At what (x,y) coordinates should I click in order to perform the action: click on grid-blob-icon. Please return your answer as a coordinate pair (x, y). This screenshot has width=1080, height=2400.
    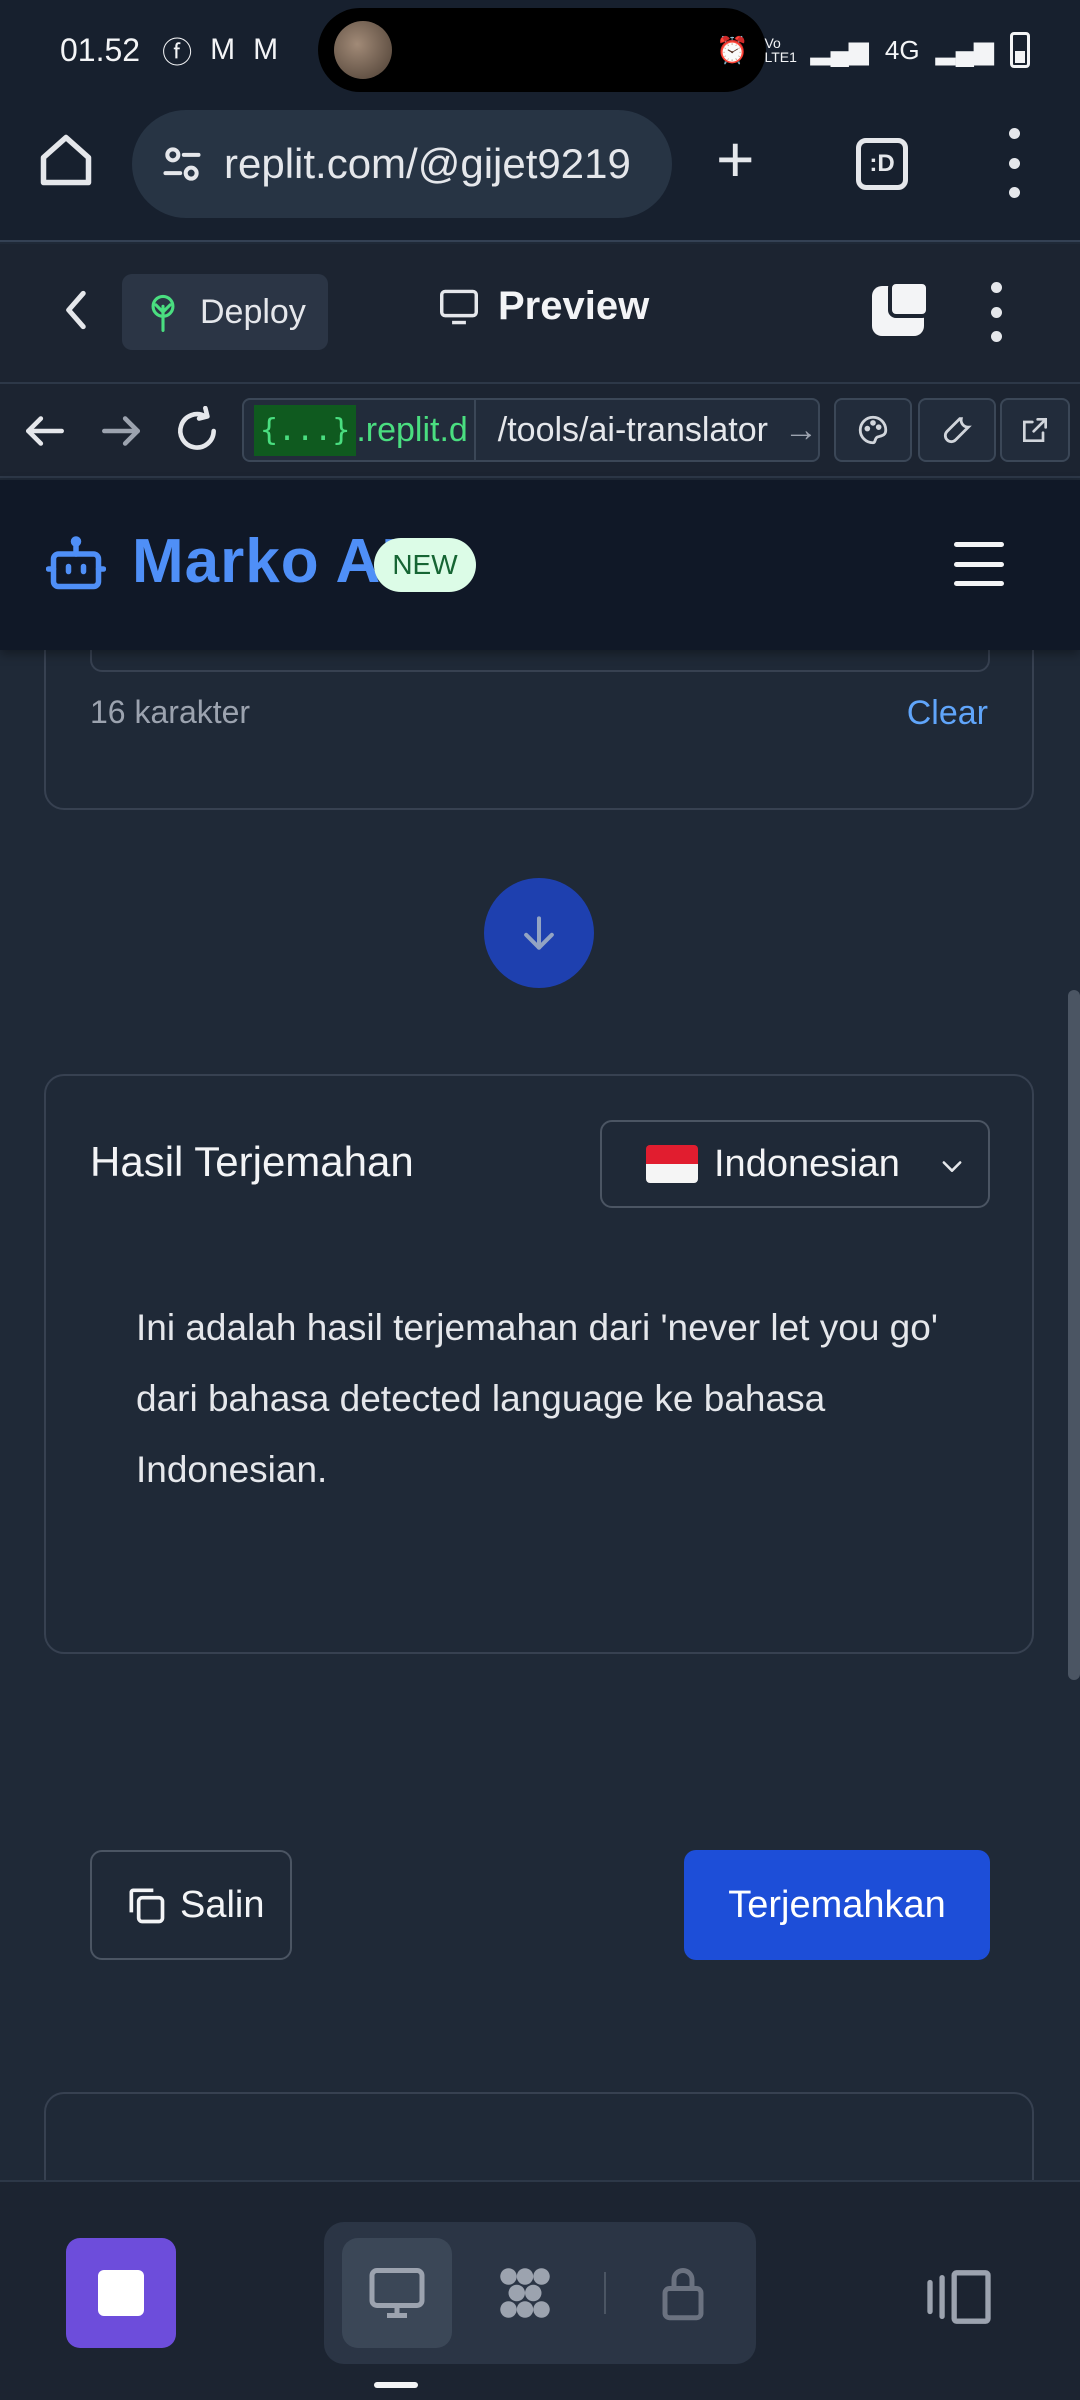
    Looking at the image, I should click on (525, 2293).